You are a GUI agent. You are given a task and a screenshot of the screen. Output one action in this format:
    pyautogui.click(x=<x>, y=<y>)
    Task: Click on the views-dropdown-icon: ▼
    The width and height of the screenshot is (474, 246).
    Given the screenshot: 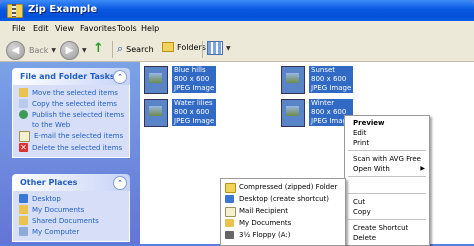 What is the action you would take?
    pyautogui.click(x=228, y=48)
    